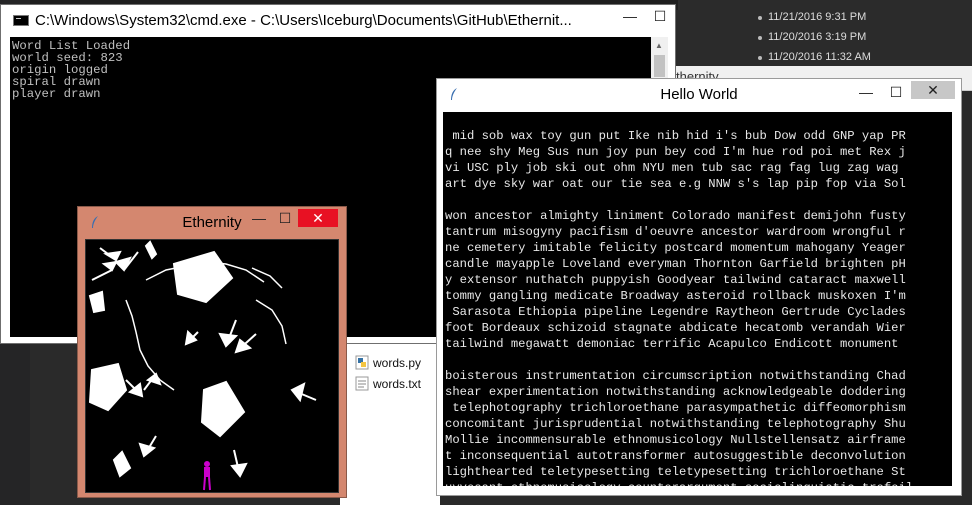 The image size is (972, 505). Describe the element at coordinates (397, 362) in the screenshot. I see `file-name: words.py` at that location.